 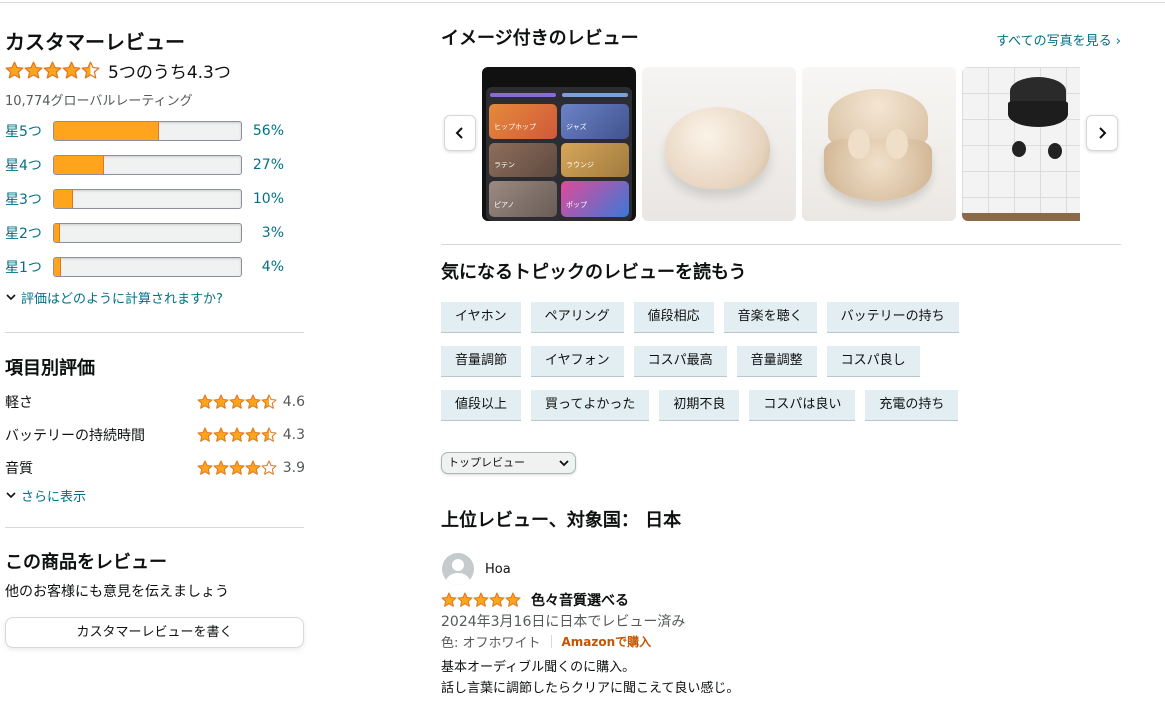 What do you see at coordinates (155, 297) in the screenshot?
I see `how-calculated-link: 評価はどのように計算されますか?` at bounding box center [155, 297].